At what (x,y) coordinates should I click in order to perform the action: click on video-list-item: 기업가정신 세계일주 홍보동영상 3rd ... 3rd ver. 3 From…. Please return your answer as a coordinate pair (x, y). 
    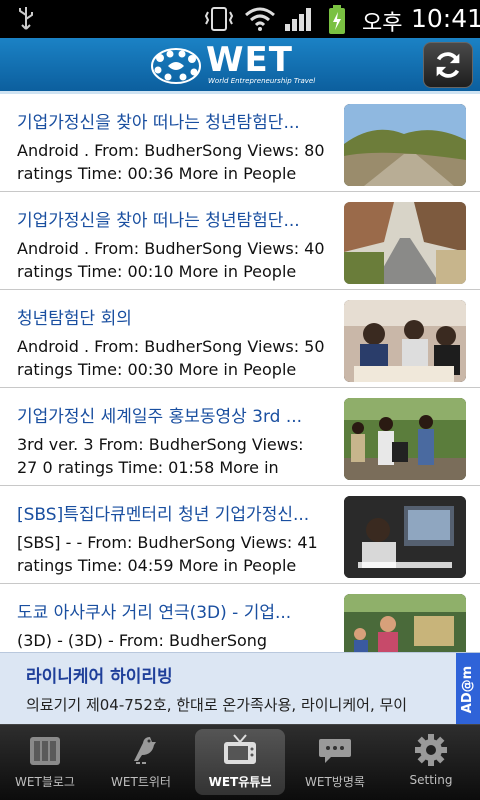
    Looking at the image, I should click on (240, 437).